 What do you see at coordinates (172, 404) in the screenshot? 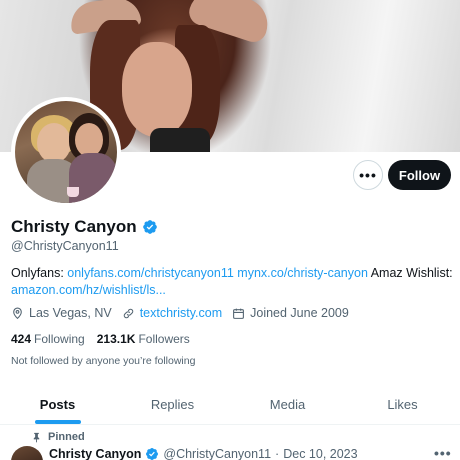
I see `tab-replies: Replies` at bounding box center [172, 404].